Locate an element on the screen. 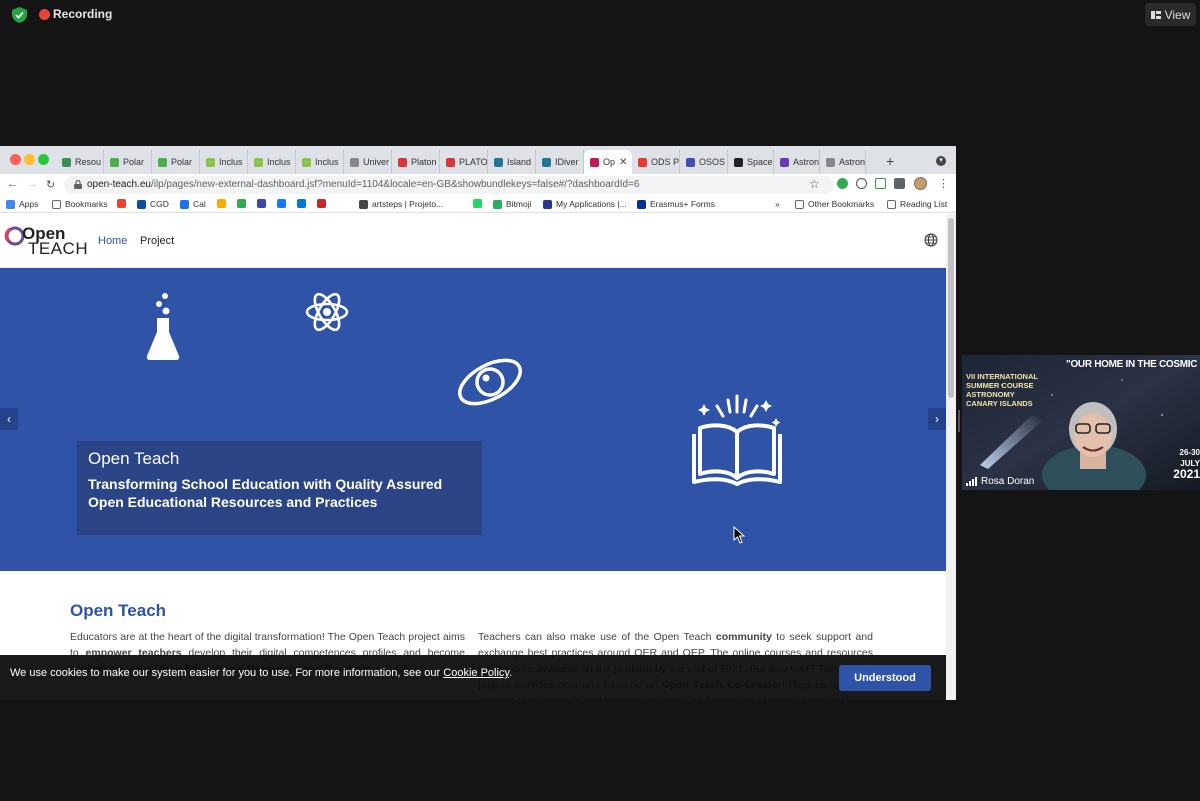 Image resolution: width=1200 pixels, height=801 pixels. extension-info-icon is located at coordinates (861, 183).